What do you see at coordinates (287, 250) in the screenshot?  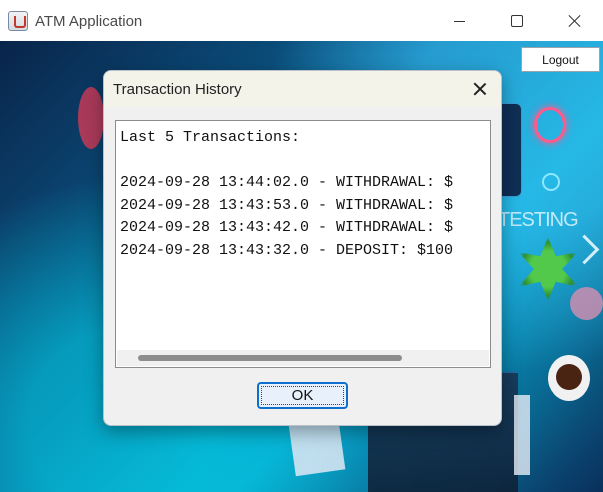 I see `transaction-line: 2024-09-28 13:43:32.0 - DEPOSIT: $100` at bounding box center [287, 250].